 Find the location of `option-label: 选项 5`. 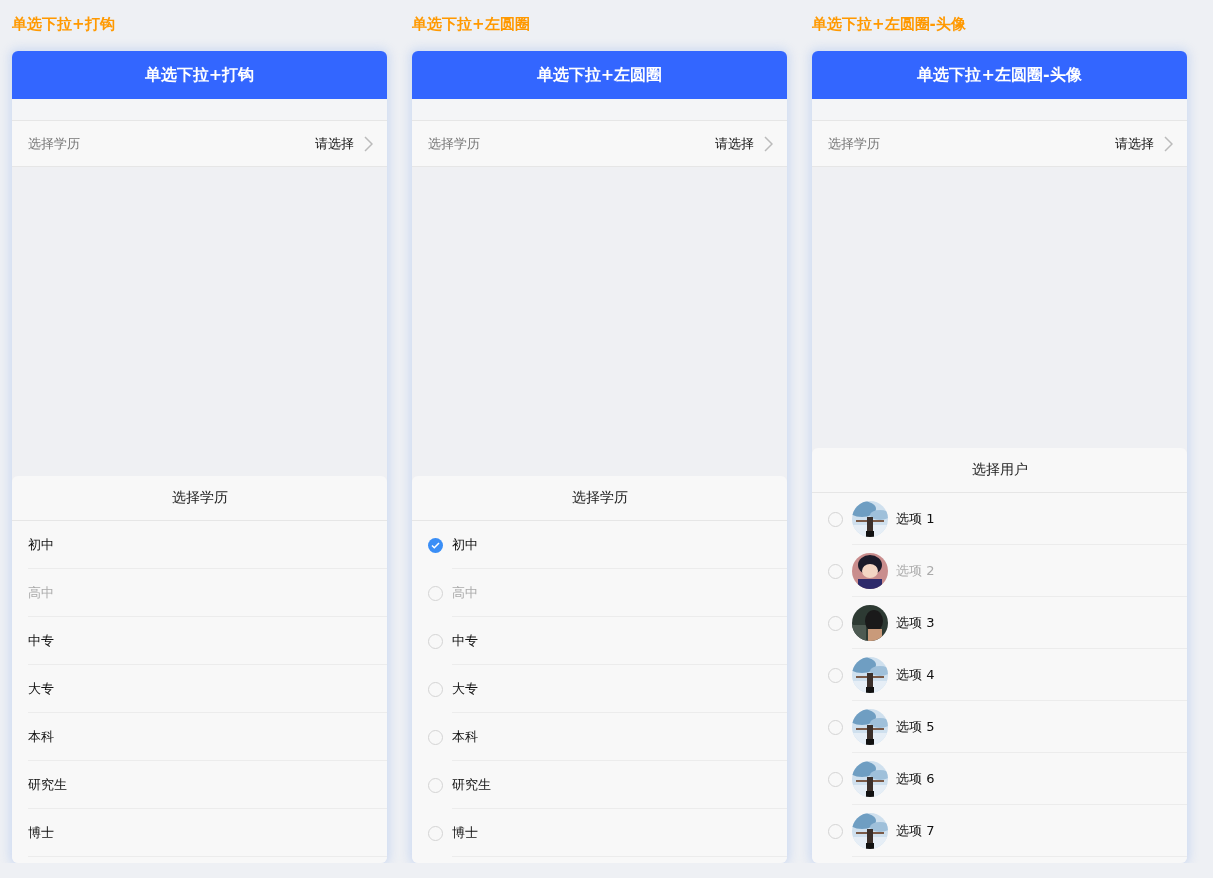

option-label: 选项 5 is located at coordinates (916, 727).